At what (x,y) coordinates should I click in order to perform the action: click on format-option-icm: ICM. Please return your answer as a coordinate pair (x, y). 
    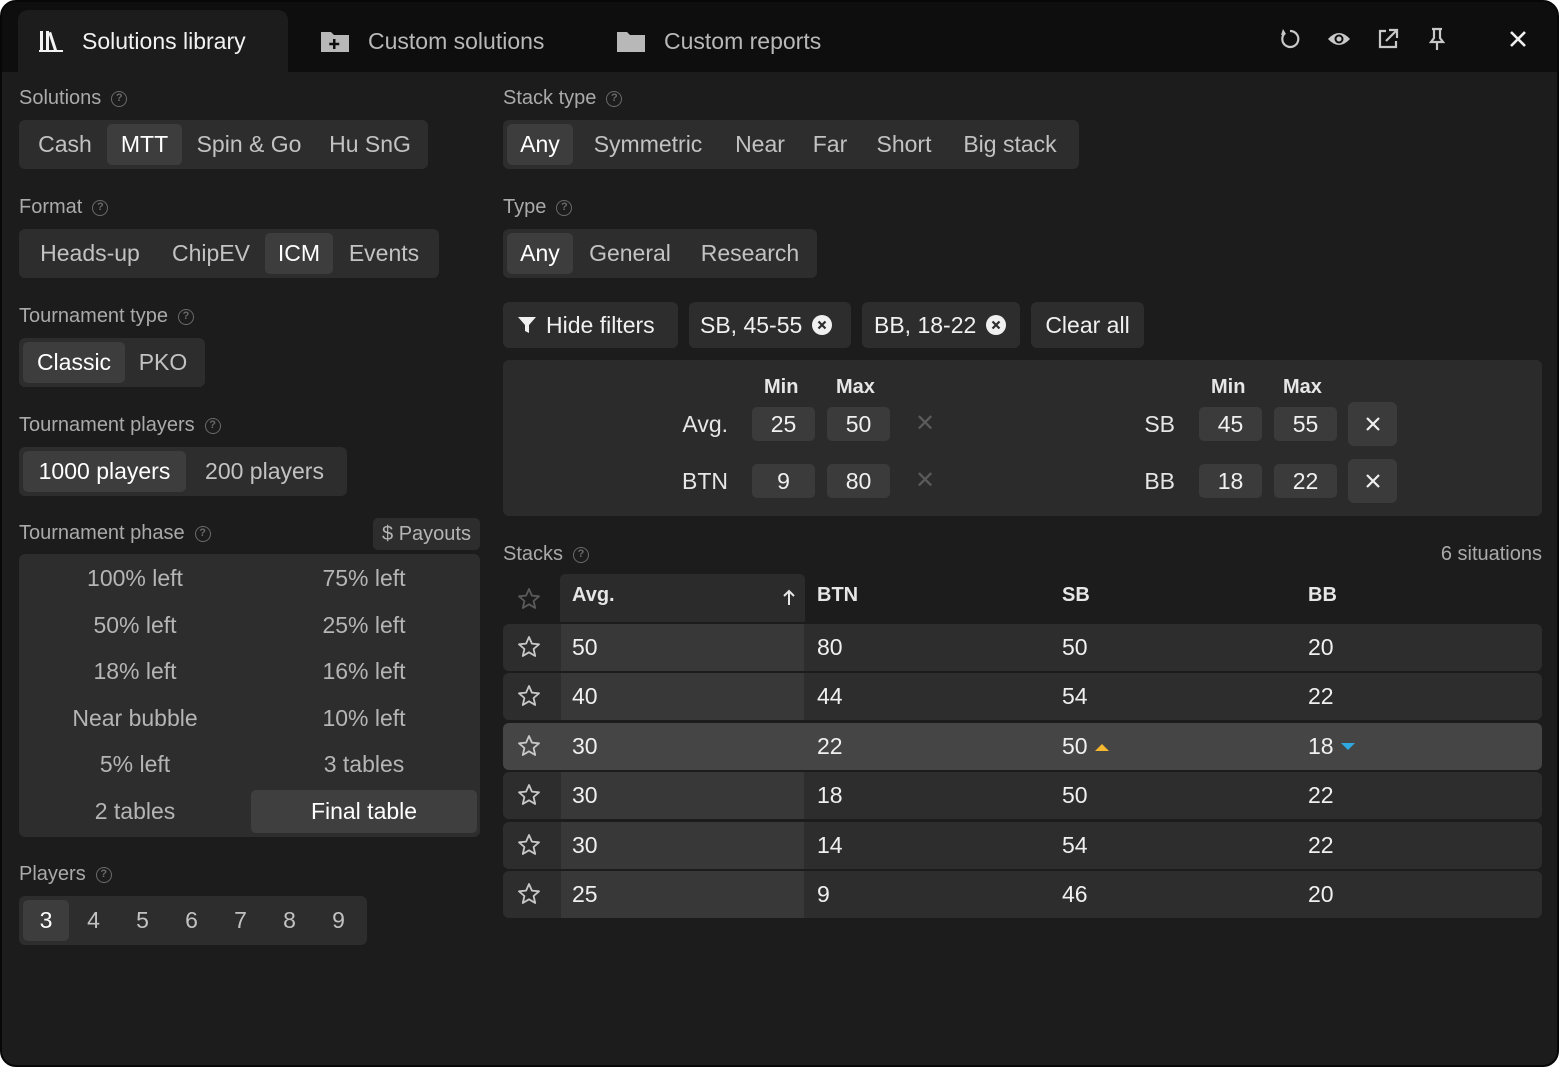
    Looking at the image, I should click on (299, 253).